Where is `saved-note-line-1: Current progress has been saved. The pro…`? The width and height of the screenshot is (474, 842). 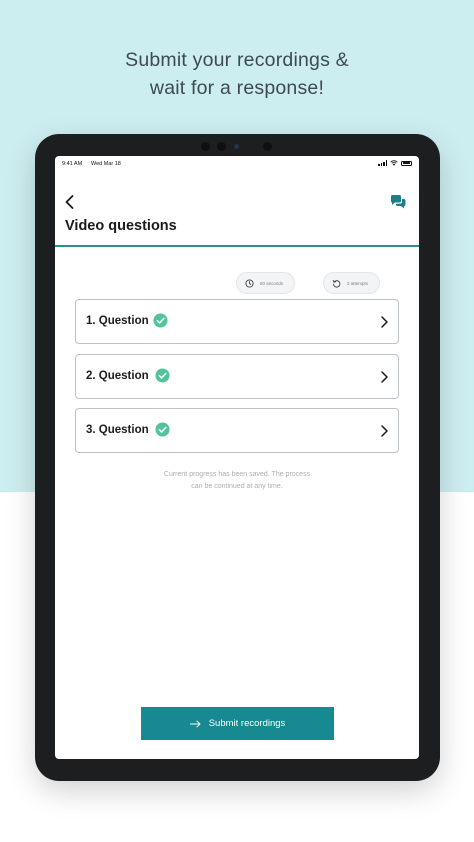
saved-note-line-1: Current progress has been saved. The pro… is located at coordinates (237, 474).